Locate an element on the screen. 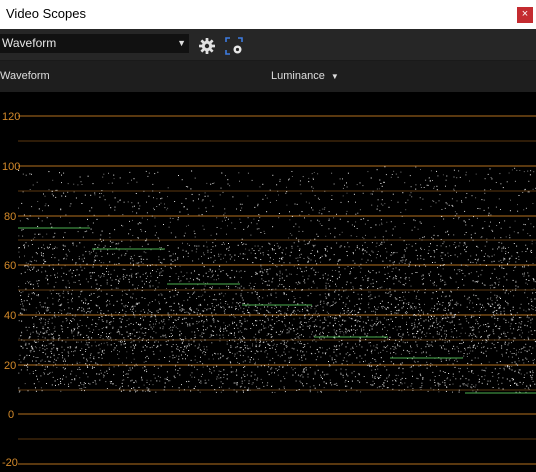 The width and height of the screenshot is (536, 472). close-button: × is located at coordinates (525, 15).